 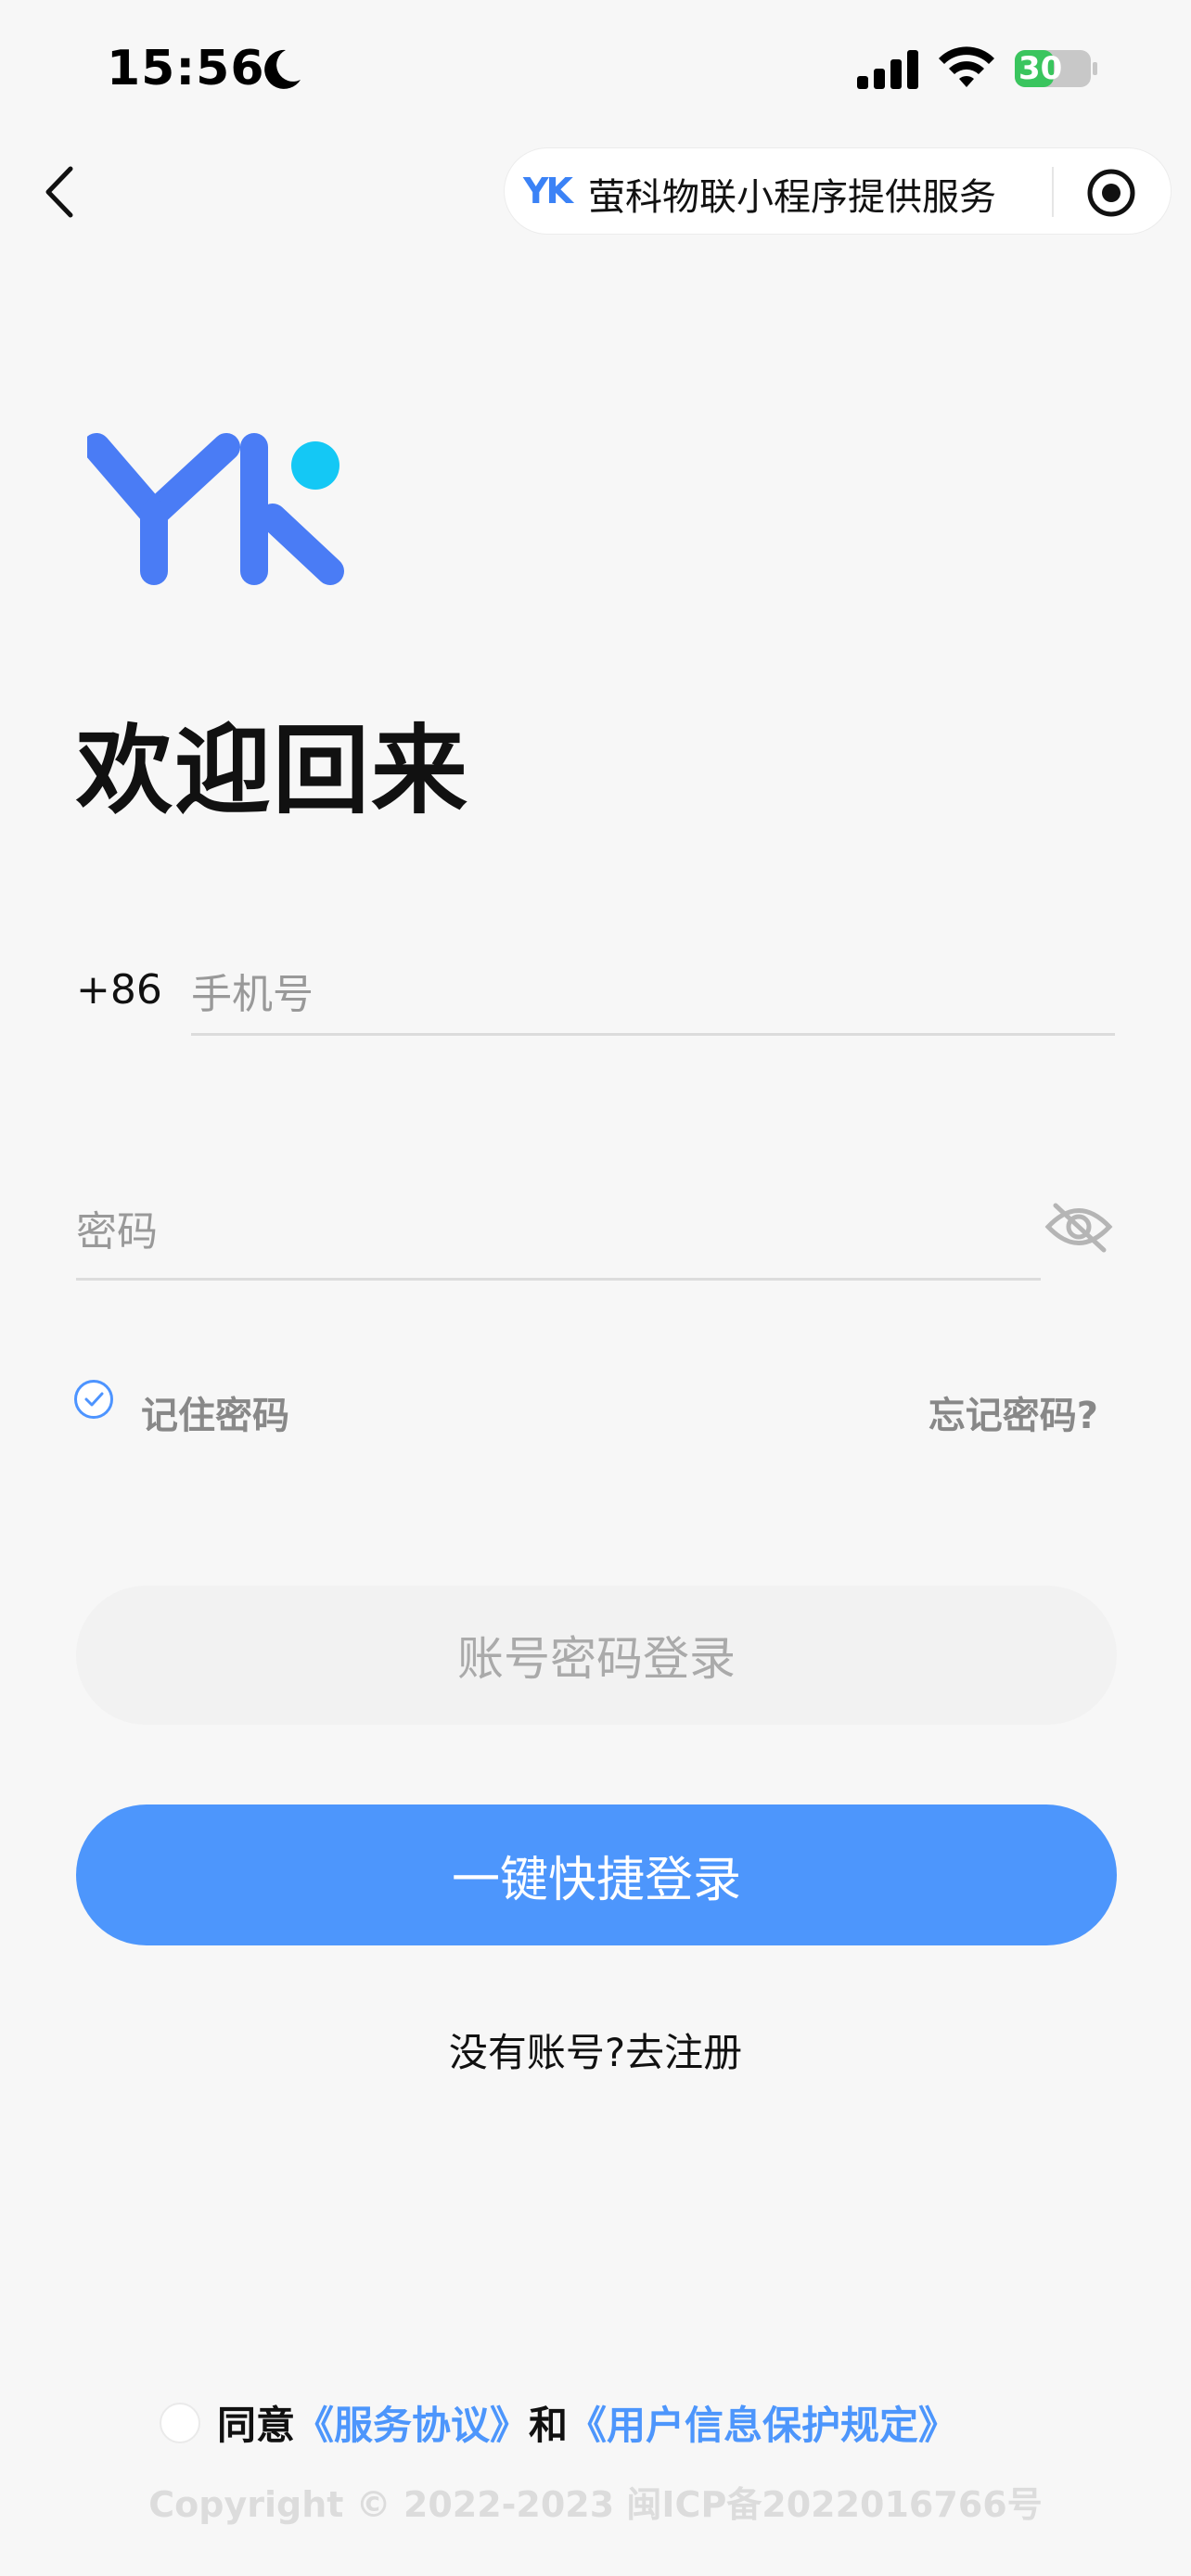 I want to click on cellular-signal-icon, so click(x=887, y=69).